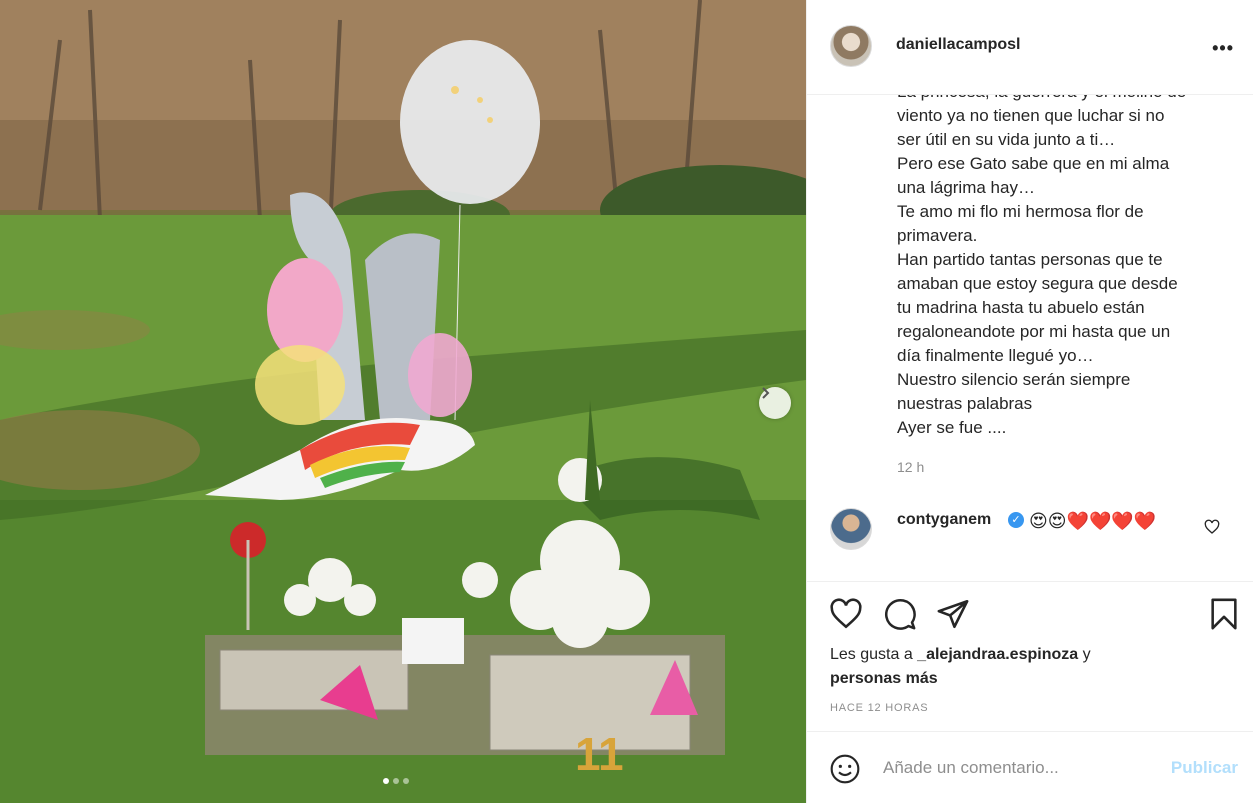 The image size is (1253, 803). Describe the element at coordinates (1062, 99) in the screenshot. I see `caption-line: La princesa, la guerrera y el molino de` at that location.